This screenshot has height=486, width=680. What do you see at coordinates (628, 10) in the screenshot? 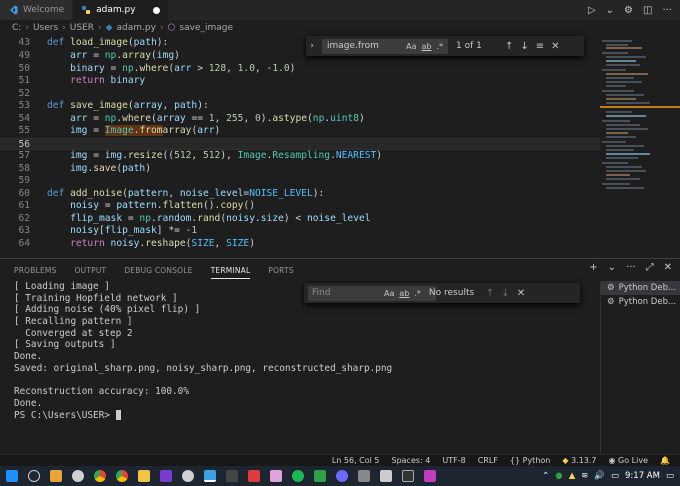
I see `settings-gear-icon: ⚙` at bounding box center [628, 10].